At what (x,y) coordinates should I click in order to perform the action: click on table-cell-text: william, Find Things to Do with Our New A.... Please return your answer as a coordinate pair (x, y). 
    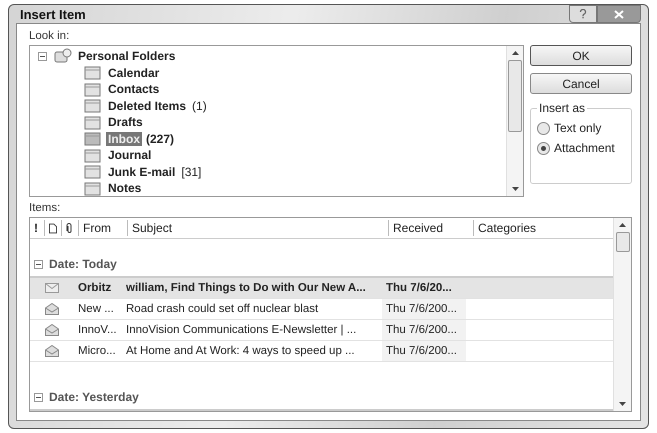
    Looking at the image, I should click on (246, 288).